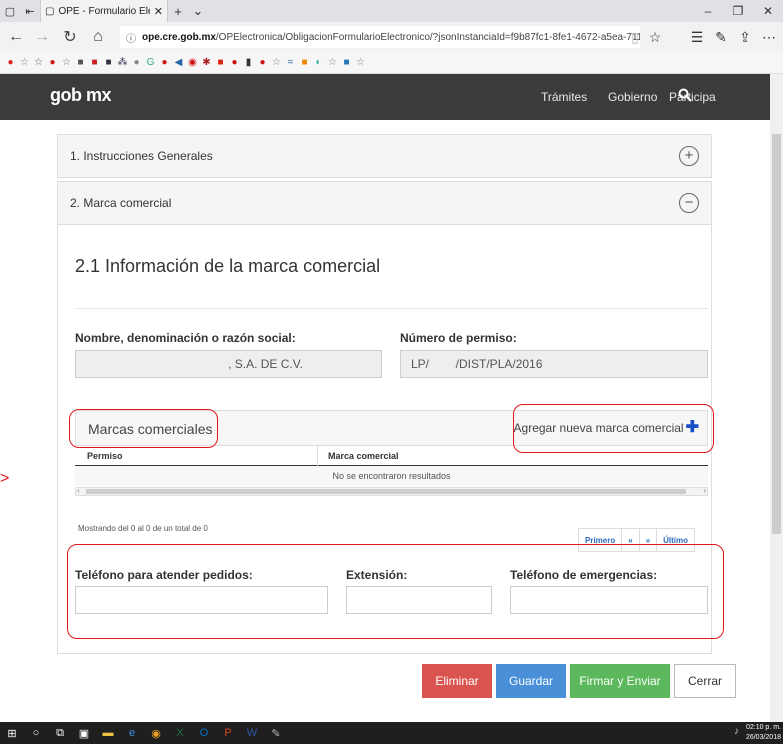 Image resolution: width=783 pixels, height=744 pixels. What do you see at coordinates (180, 733) in the screenshot?
I see `excel-icon: X` at bounding box center [180, 733].